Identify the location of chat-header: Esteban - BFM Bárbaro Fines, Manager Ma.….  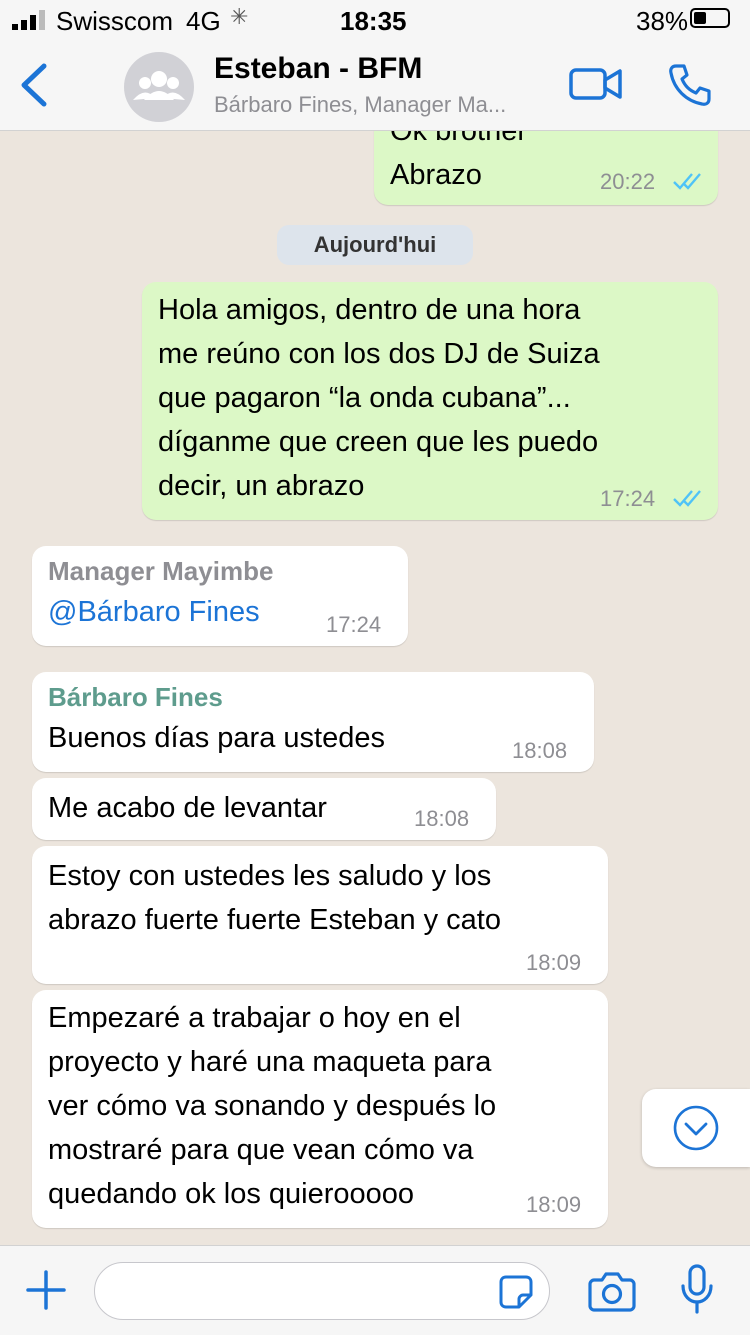
(375, 85).